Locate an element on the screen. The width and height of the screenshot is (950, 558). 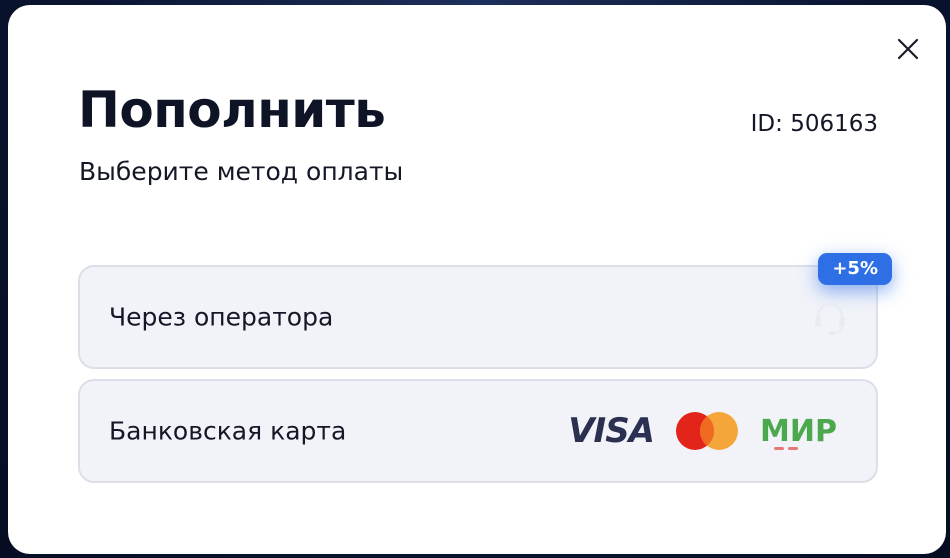
close-icon is located at coordinates (908, 49).